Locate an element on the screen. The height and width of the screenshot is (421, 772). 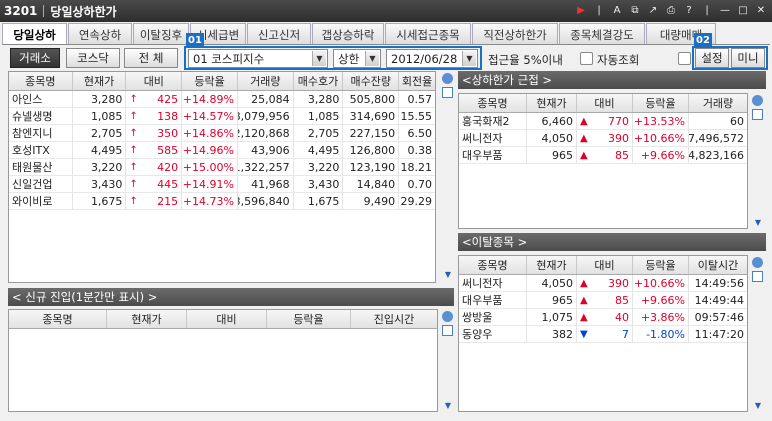
window-link-icon: ⧉ is located at coordinates (635, 10).